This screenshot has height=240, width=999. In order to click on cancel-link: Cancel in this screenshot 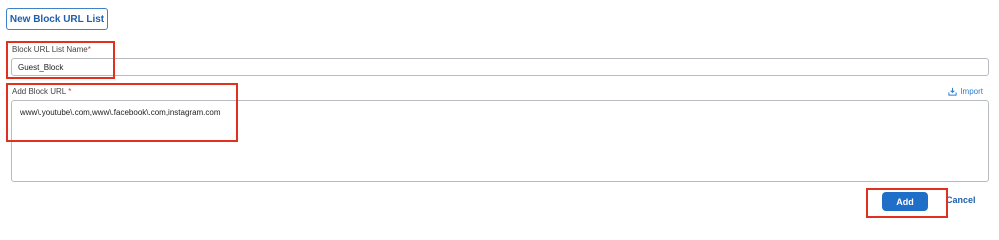, I will do `click(961, 200)`.